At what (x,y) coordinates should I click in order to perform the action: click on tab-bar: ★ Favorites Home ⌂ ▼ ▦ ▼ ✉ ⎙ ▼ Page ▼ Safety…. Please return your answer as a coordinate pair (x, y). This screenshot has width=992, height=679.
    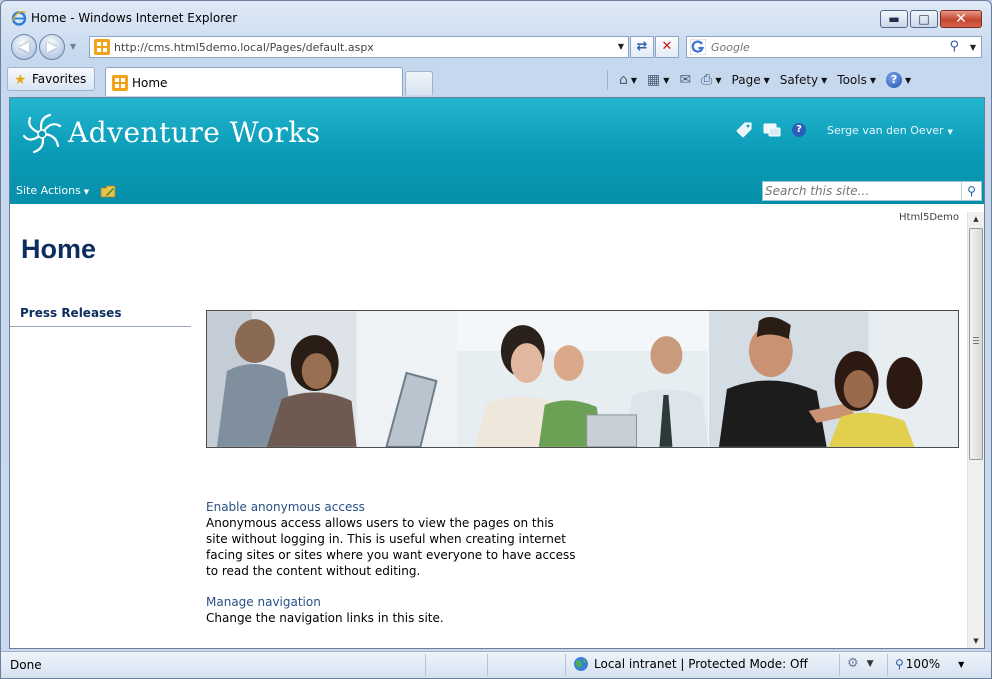
    Looking at the image, I should click on (496, 79).